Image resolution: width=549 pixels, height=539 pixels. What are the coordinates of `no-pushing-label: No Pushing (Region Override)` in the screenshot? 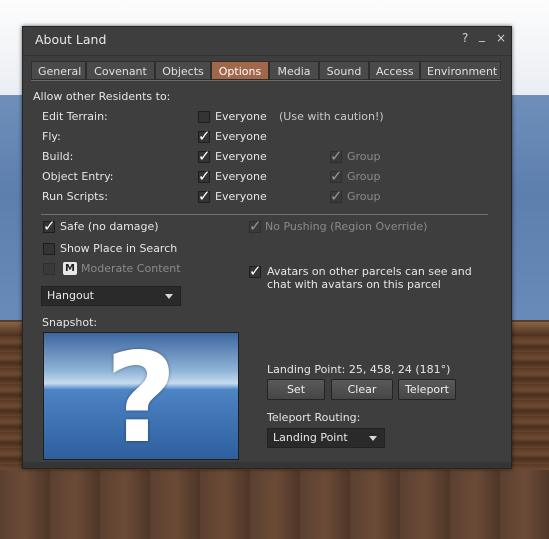 It's located at (346, 226).